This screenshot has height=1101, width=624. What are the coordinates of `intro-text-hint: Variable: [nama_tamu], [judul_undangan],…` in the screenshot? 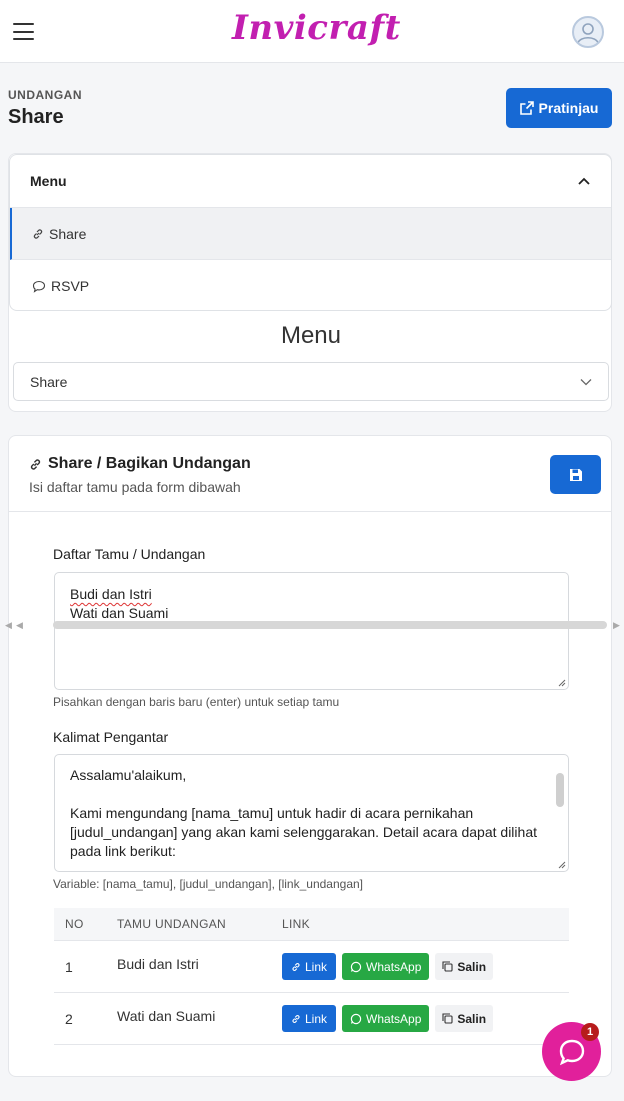 It's located at (208, 884).